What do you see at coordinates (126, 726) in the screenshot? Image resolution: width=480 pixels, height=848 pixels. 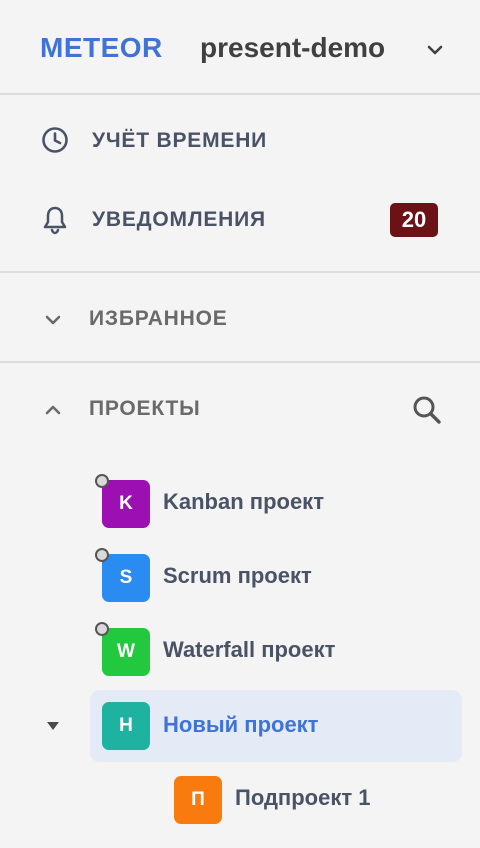 I see `project-avatar: H` at bounding box center [126, 726].